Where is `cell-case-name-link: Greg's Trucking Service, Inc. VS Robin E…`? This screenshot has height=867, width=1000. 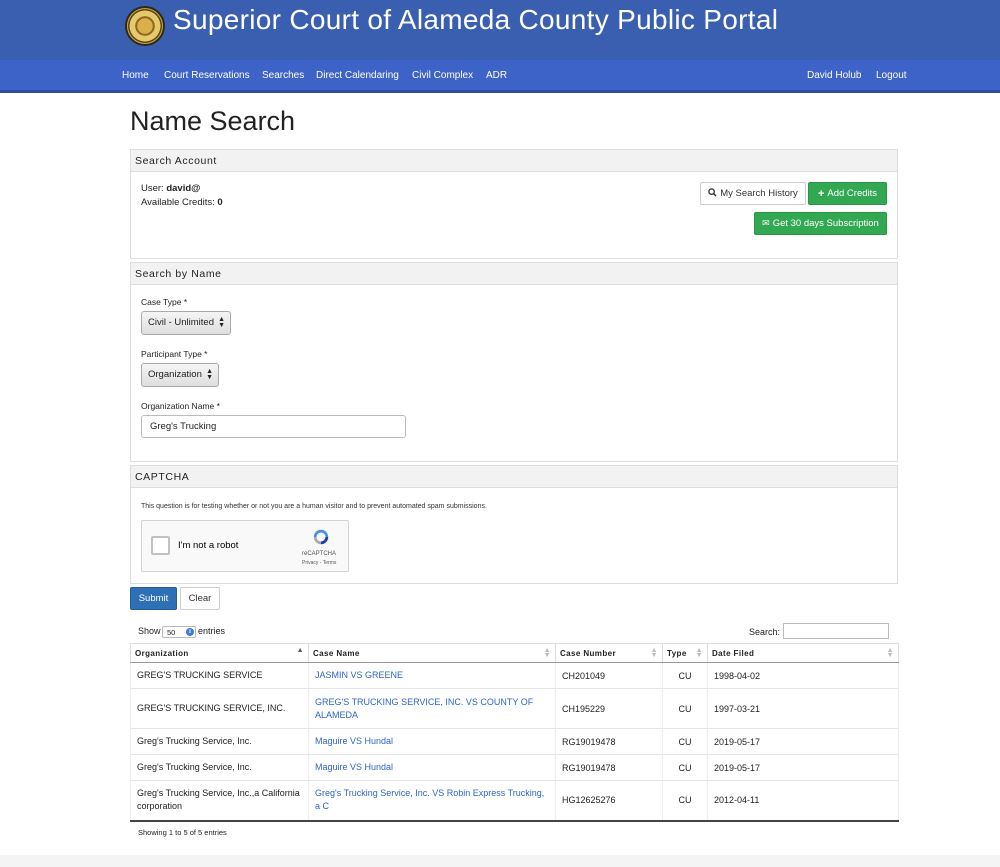 cell-case-name-link: Greg's Trucking Service, Inc. VS Robin E… is located at coordinates (432, 801).